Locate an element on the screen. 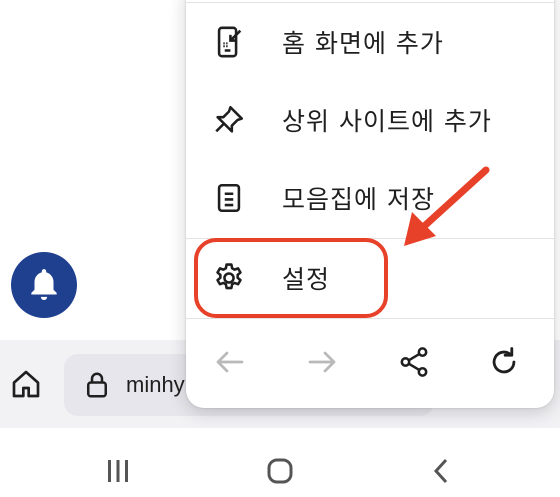 This screenshot has width=560, height=497. menu-item-add-to-home-screen: 홈 화면에 추가 is located at coordinates (370, 42).